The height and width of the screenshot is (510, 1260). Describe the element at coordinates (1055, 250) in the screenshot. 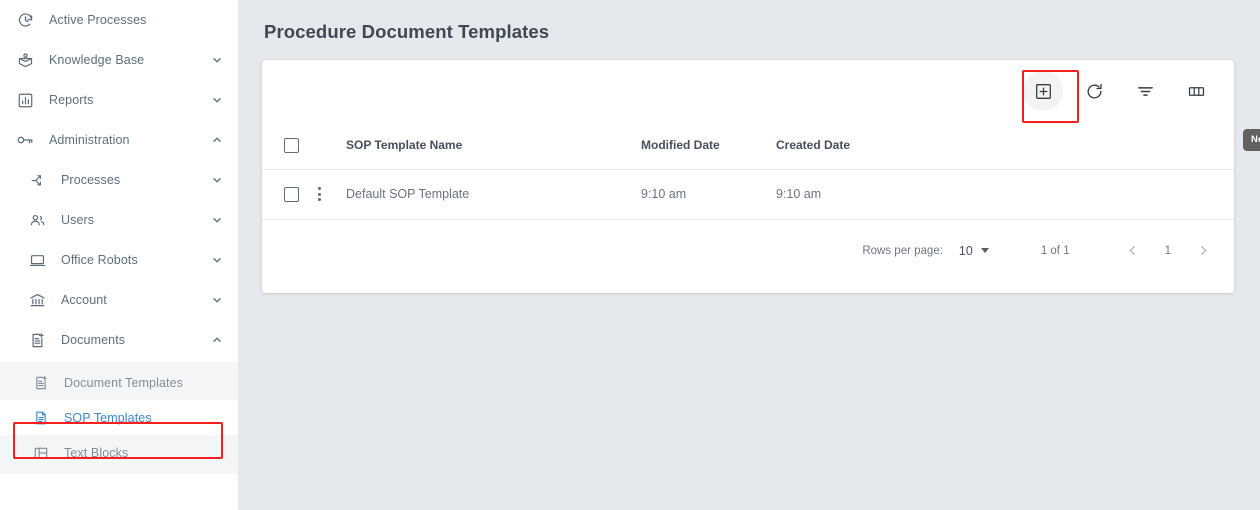

I see `page-range-label: 1 of 1` at that location.